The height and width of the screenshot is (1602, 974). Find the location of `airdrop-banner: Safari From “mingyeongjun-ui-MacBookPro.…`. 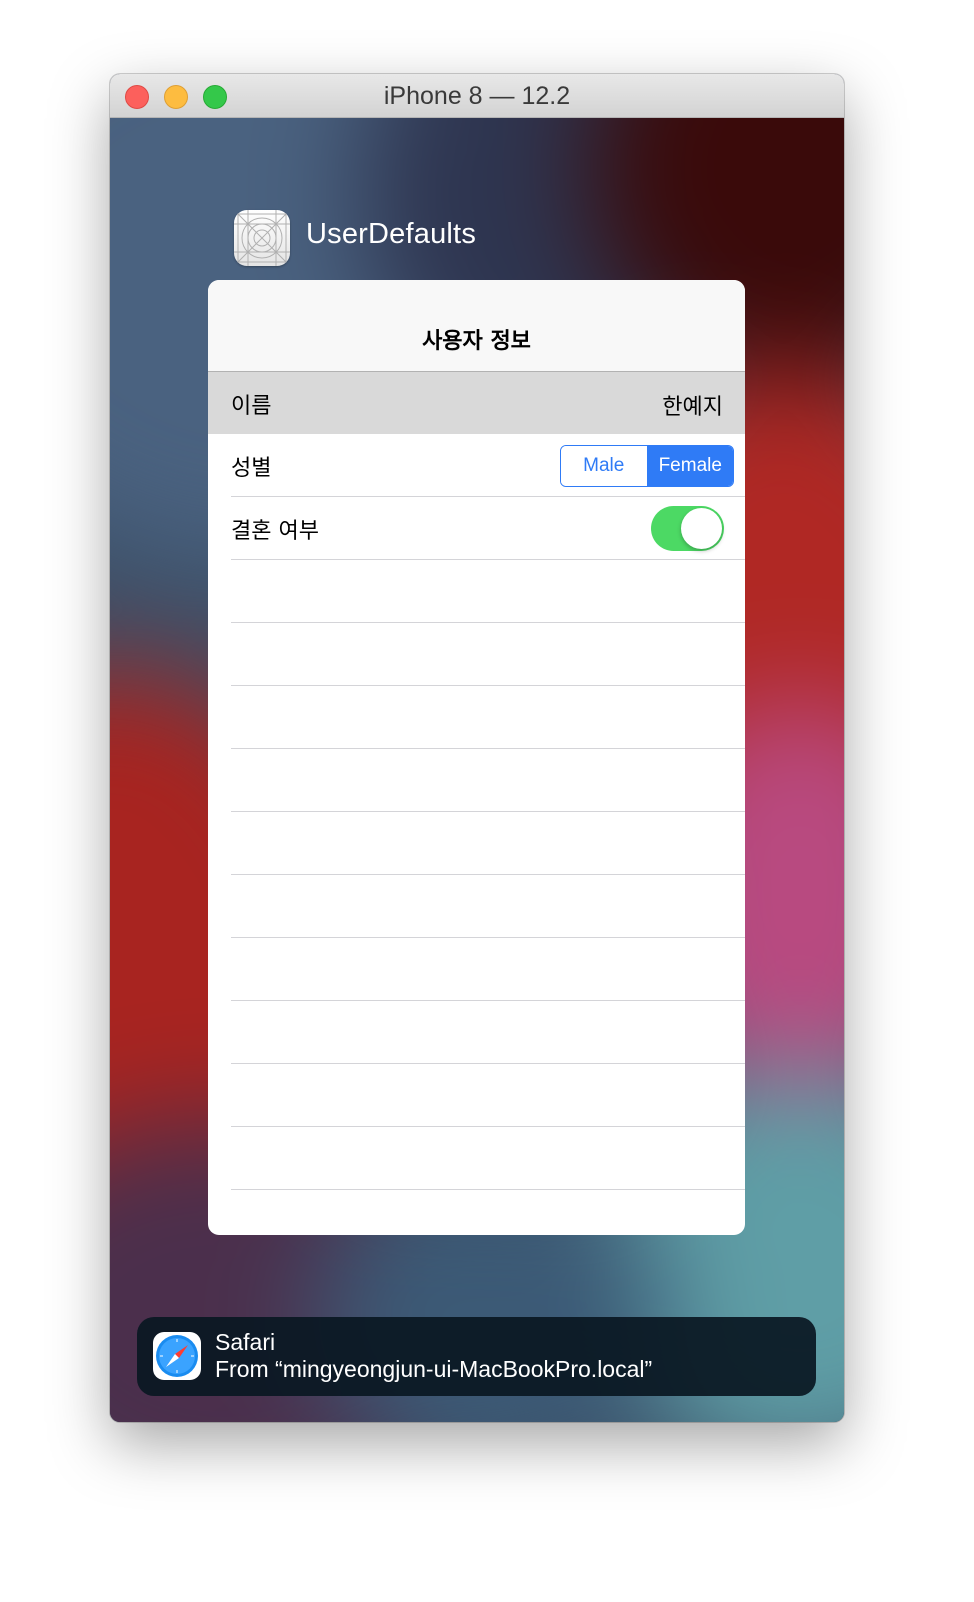

airdrop-banner: Safari From “mingyeongjun-ui-MacBookPro.… is located at coordinates (476, 1356).